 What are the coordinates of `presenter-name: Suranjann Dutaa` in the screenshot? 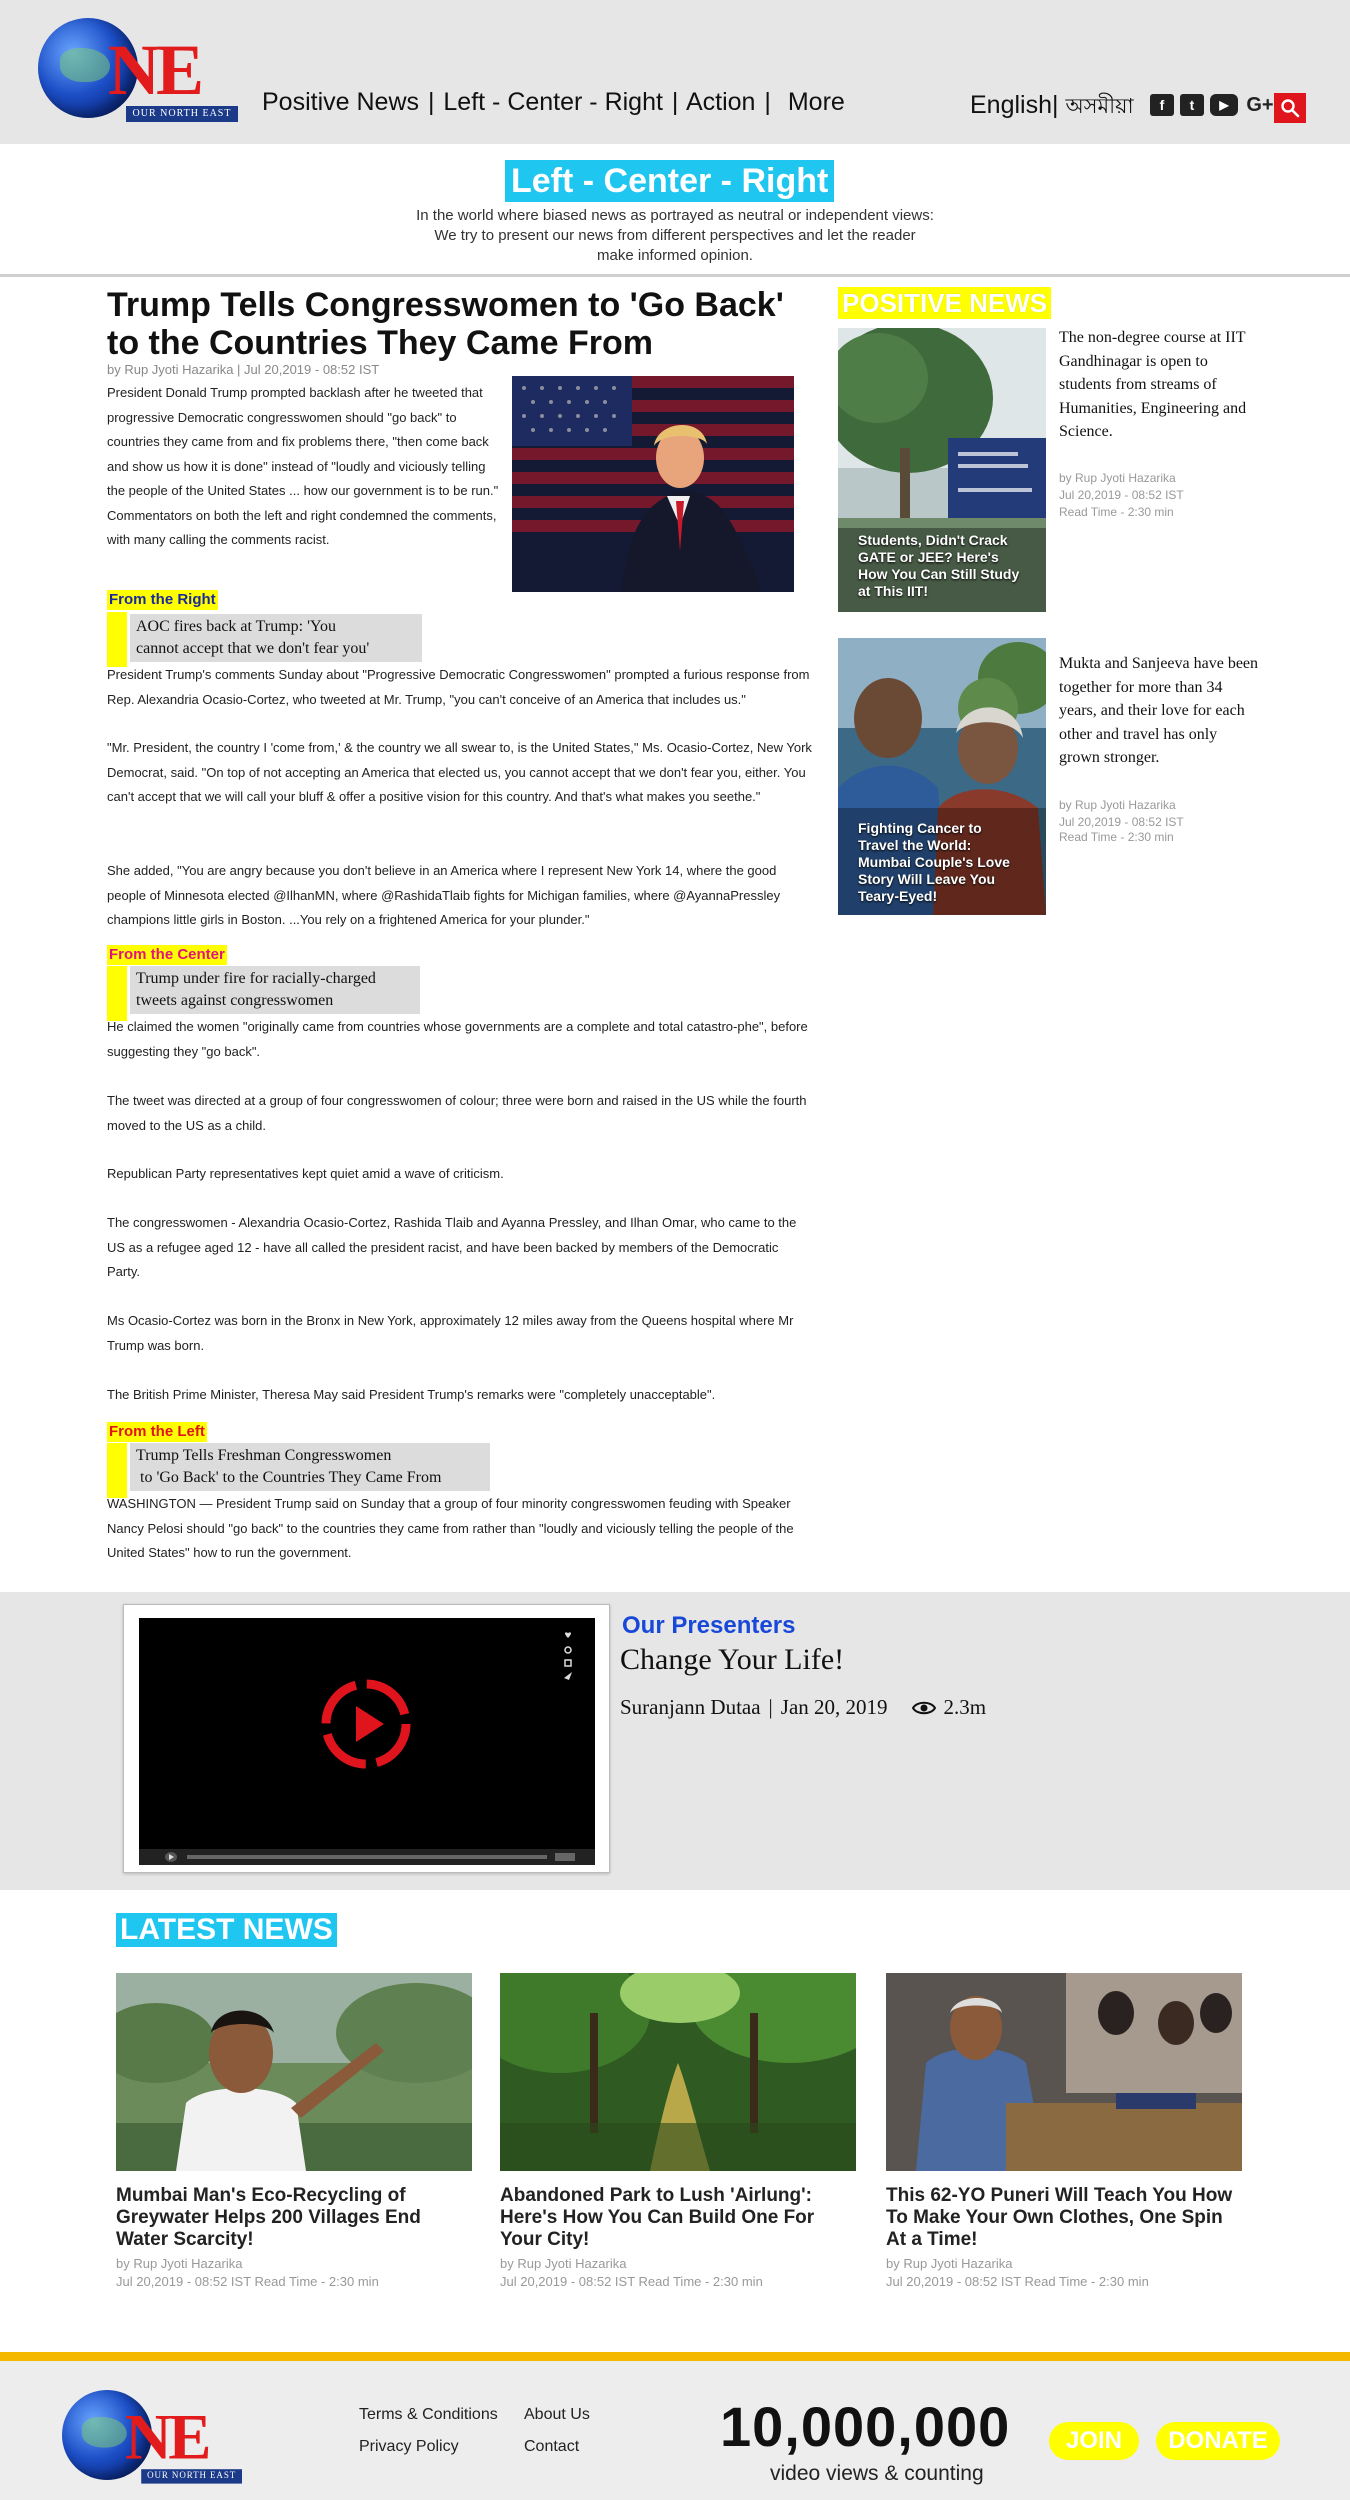 It's located at (690, 1707).